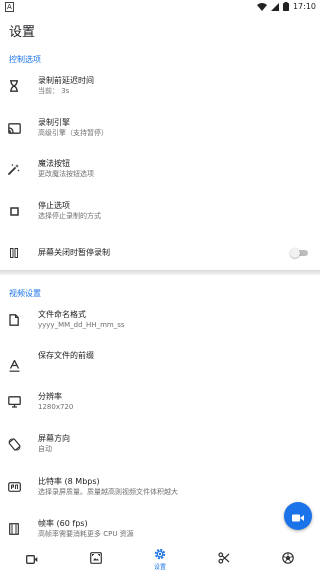 This screenshot has height=572, width=320. I want to click on status-bar: A 17:10, so click(160, 6).